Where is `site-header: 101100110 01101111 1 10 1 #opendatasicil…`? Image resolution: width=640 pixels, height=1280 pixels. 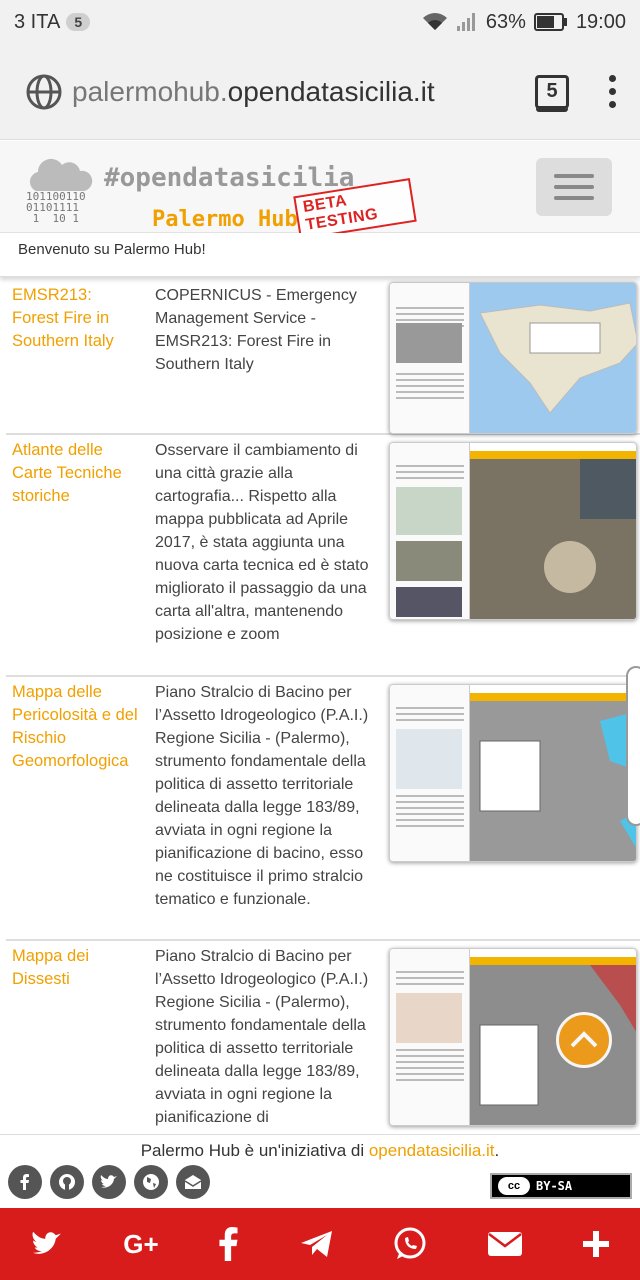 site-header: 101100110 01101111 1 10 1 #opendatasicil… is located at coordinates (320, 190).